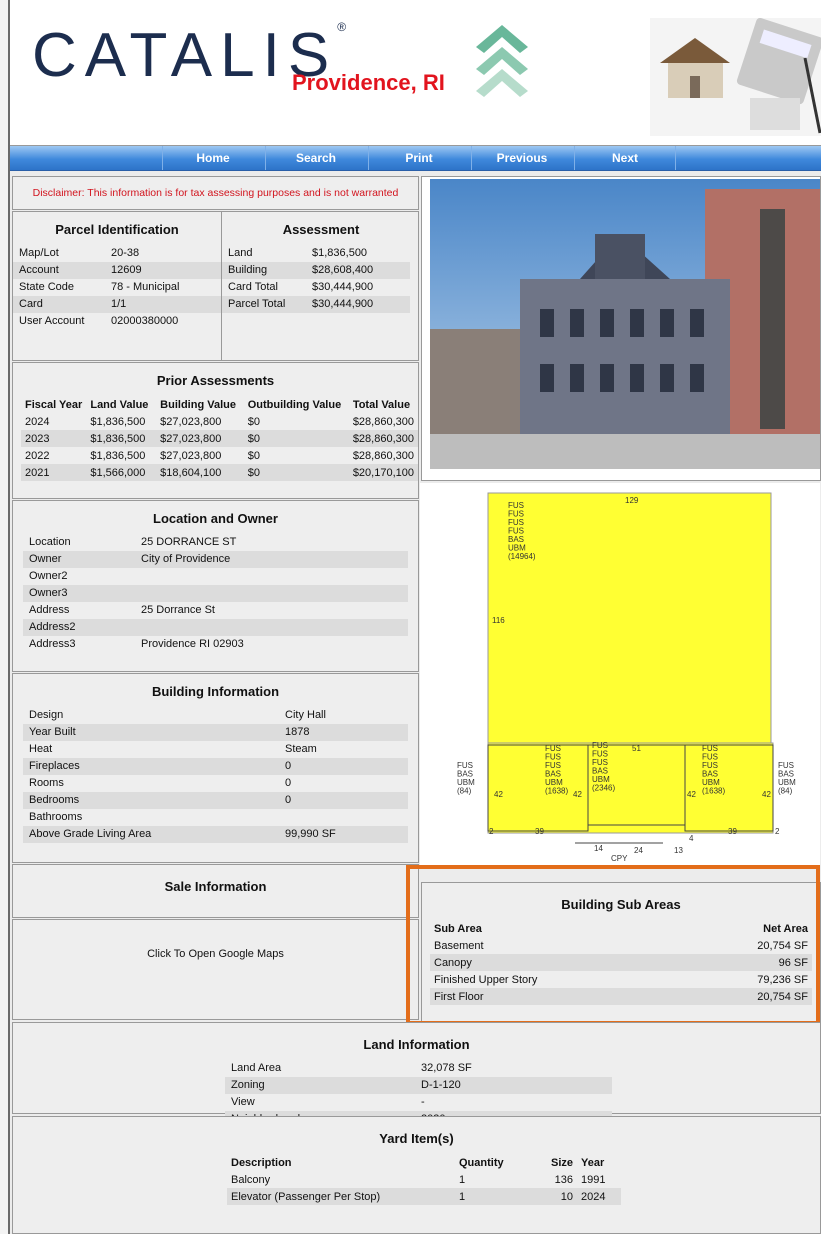 This screenshot has height=1234, width=821. I want to click on land-title: Land Information, so click(416, 1044).